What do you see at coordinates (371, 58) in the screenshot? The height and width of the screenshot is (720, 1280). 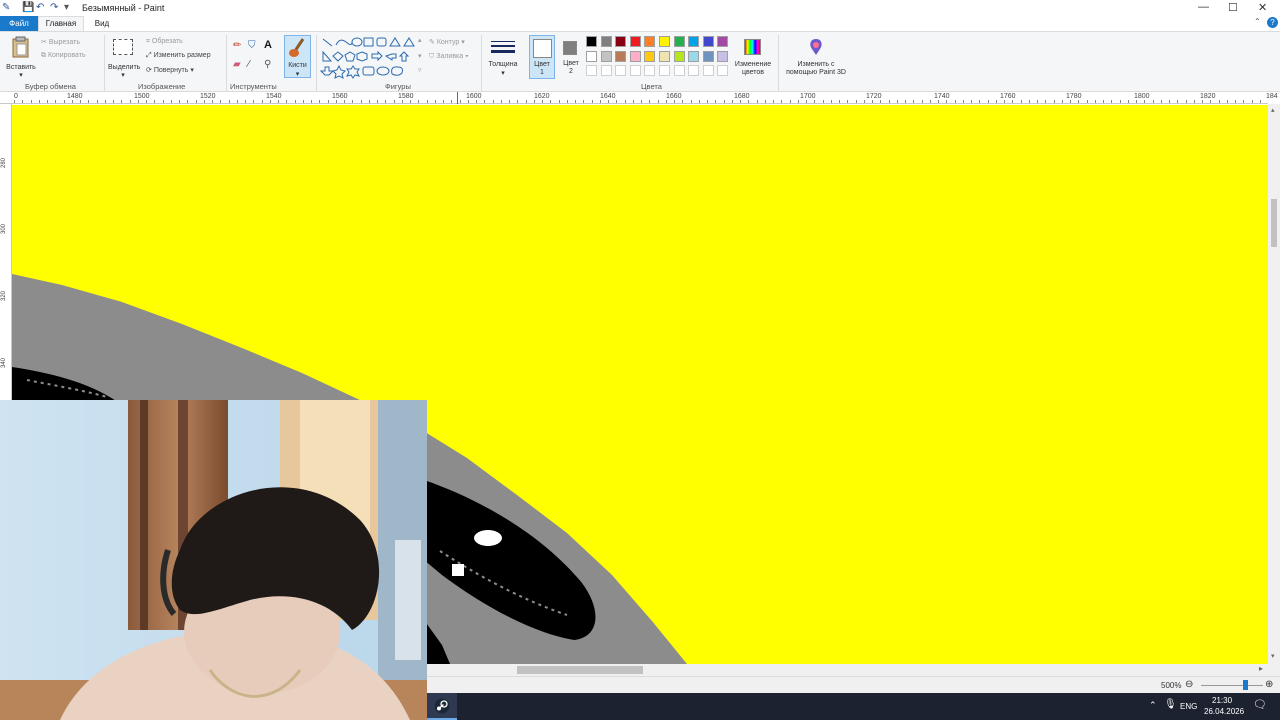 I see `shapes-gallery` at bounding box center [371, 58].